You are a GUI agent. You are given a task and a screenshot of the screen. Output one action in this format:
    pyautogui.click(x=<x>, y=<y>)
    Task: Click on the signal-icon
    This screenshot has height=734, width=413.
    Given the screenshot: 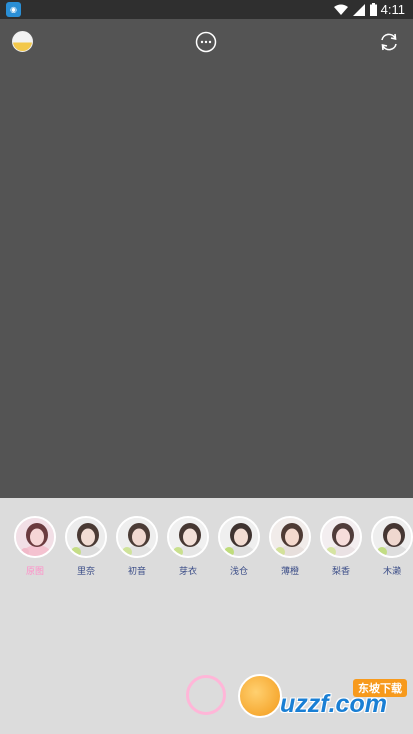 What is the action you would take?
    pyautogui.click(x=358, y=9)
    